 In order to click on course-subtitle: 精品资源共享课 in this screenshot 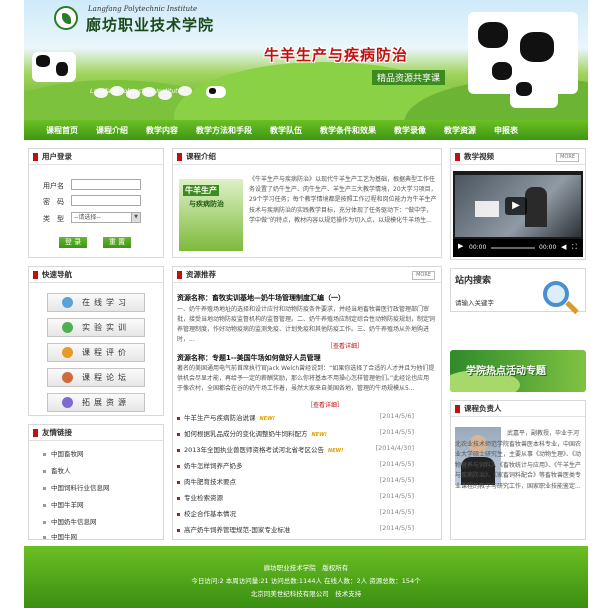, I will do `click(409, 77)`.